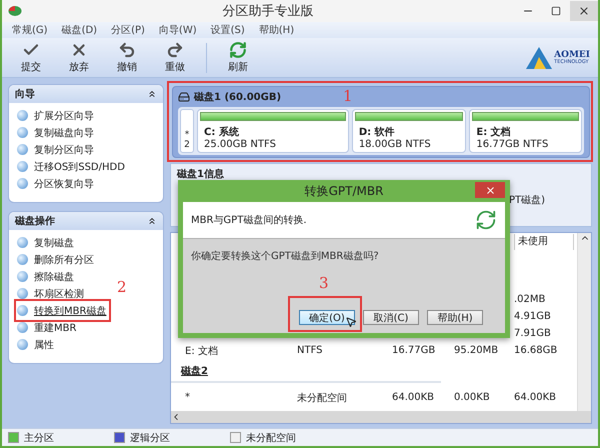 The image size is (600, 448). What do you see at coordinates (35, 221) in the screenshot?
I see `panel-title: 磁盘操作` at bounding box center [35, 221].